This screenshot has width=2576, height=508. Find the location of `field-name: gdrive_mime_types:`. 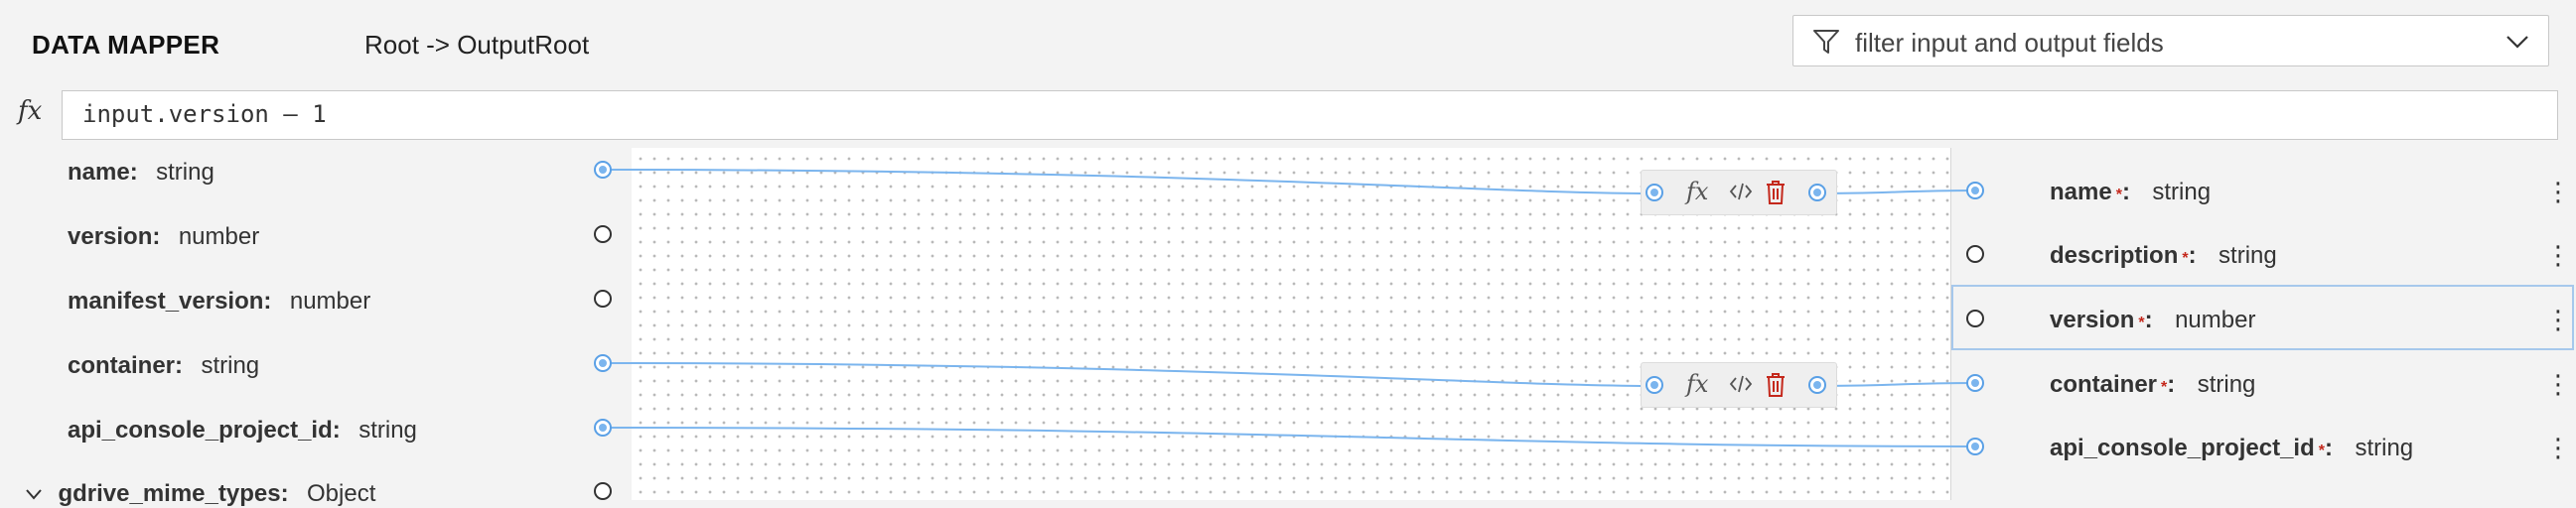

field-name: gdrive_mime_types: is located at coordinates (173, 493).